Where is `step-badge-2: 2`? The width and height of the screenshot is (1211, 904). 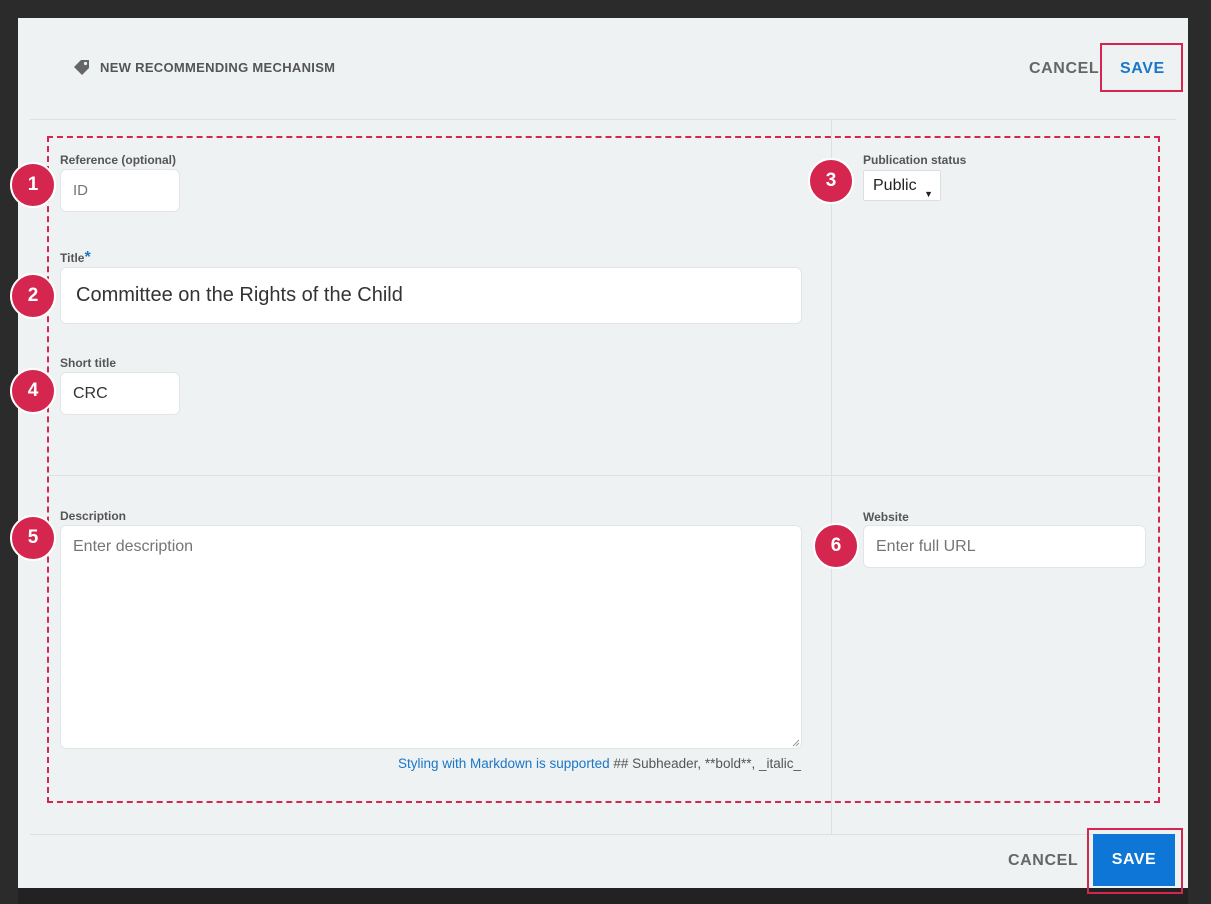 step-badge-2: 2 is located at coordinates (33, 296).